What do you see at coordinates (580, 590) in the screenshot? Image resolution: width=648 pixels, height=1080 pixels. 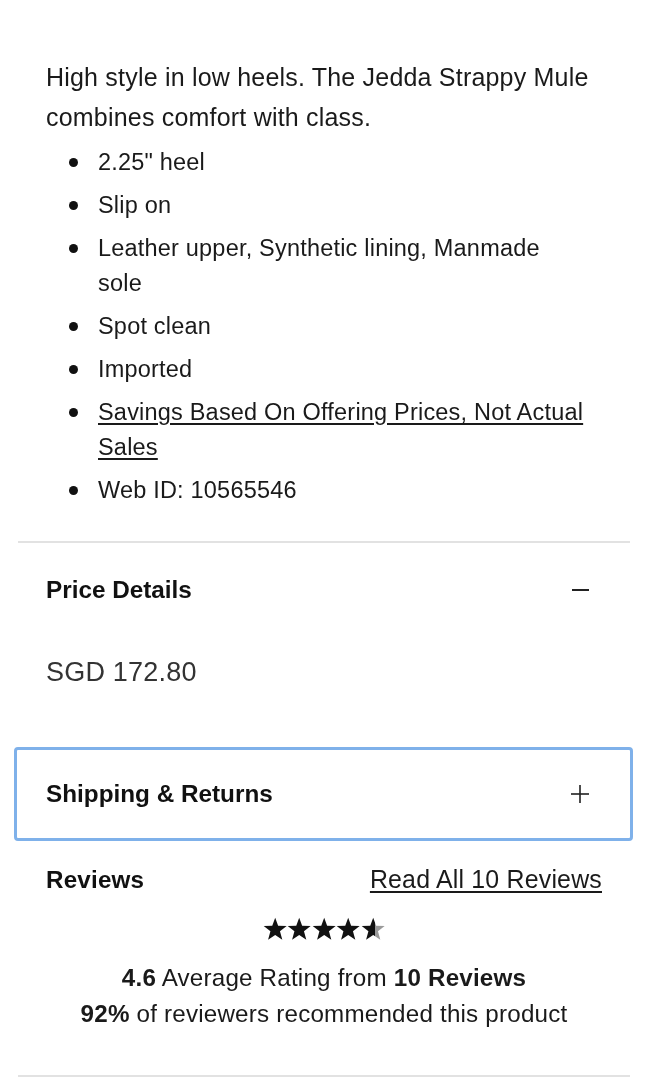 I see `minus-icon` at bounding box center [580, 590].